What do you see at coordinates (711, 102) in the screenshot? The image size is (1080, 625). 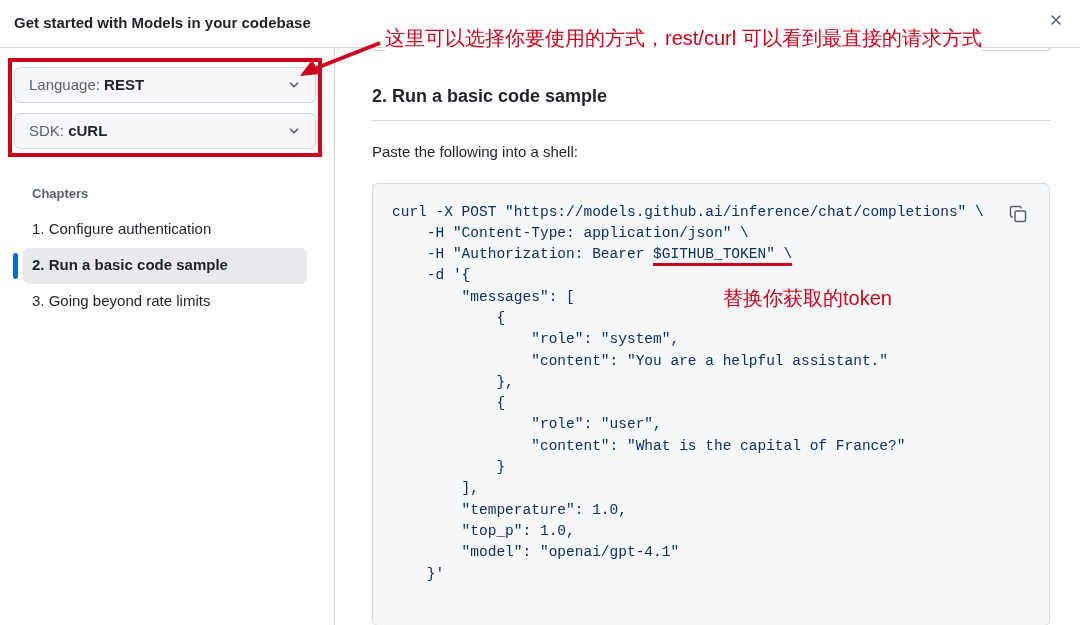 I see `section-heading: 2. Run a basic code sample` at bounding box center [711, 102].